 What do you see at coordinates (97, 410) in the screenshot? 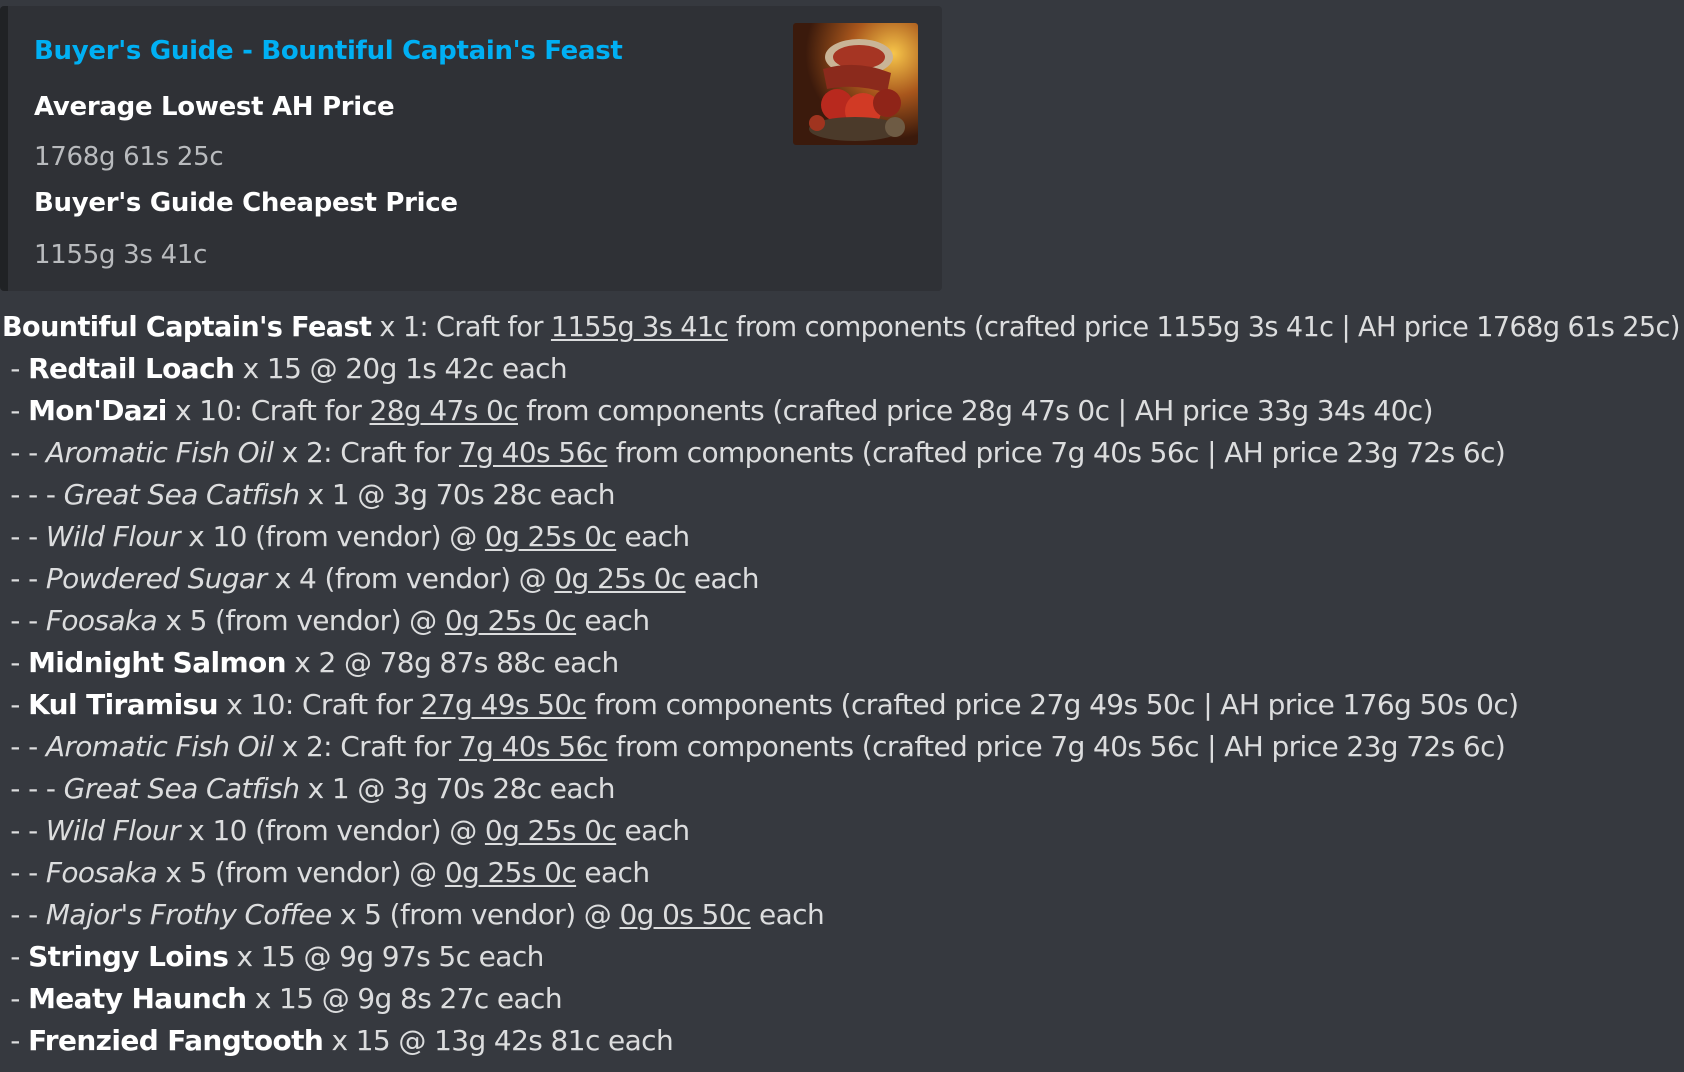
I see `item-name: Mon'Dazi` at bounding box center [97, 410].